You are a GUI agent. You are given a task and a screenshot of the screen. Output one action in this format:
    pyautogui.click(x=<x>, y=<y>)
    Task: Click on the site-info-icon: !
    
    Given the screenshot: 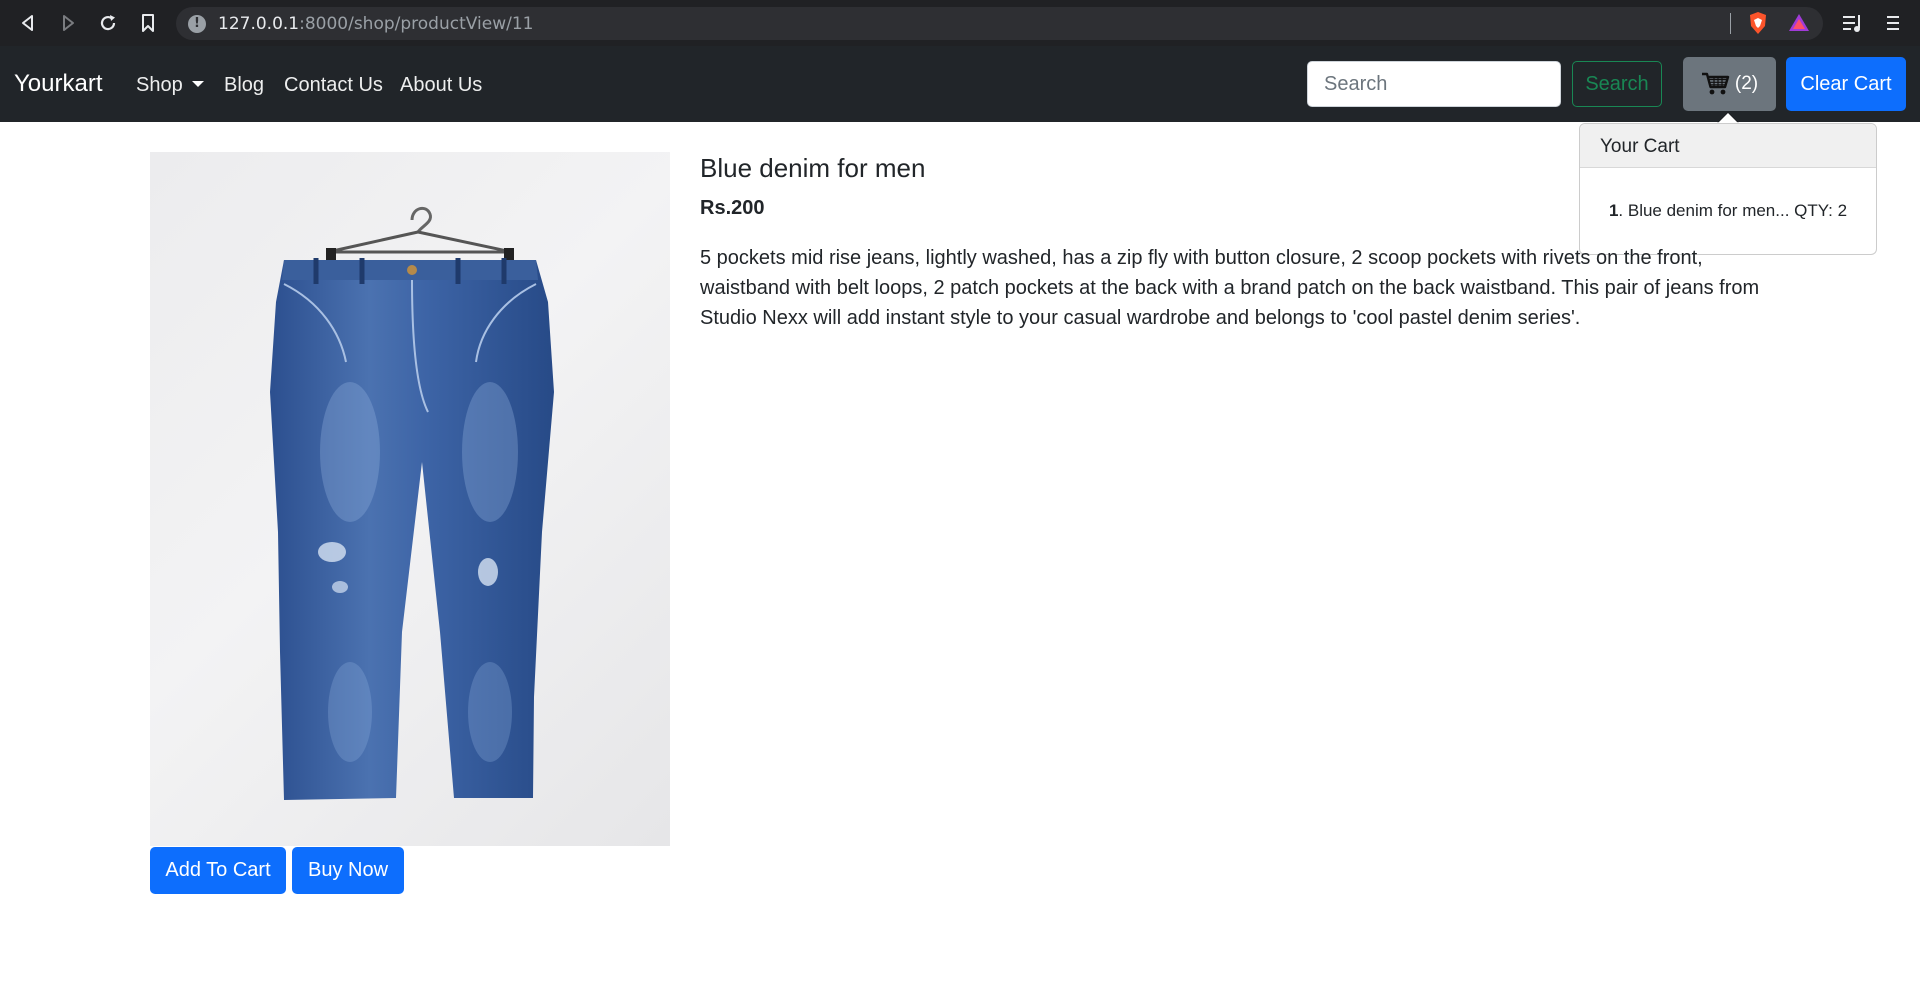 What is the action you would take?
    pyautogui.click(x=197, y=23)
    